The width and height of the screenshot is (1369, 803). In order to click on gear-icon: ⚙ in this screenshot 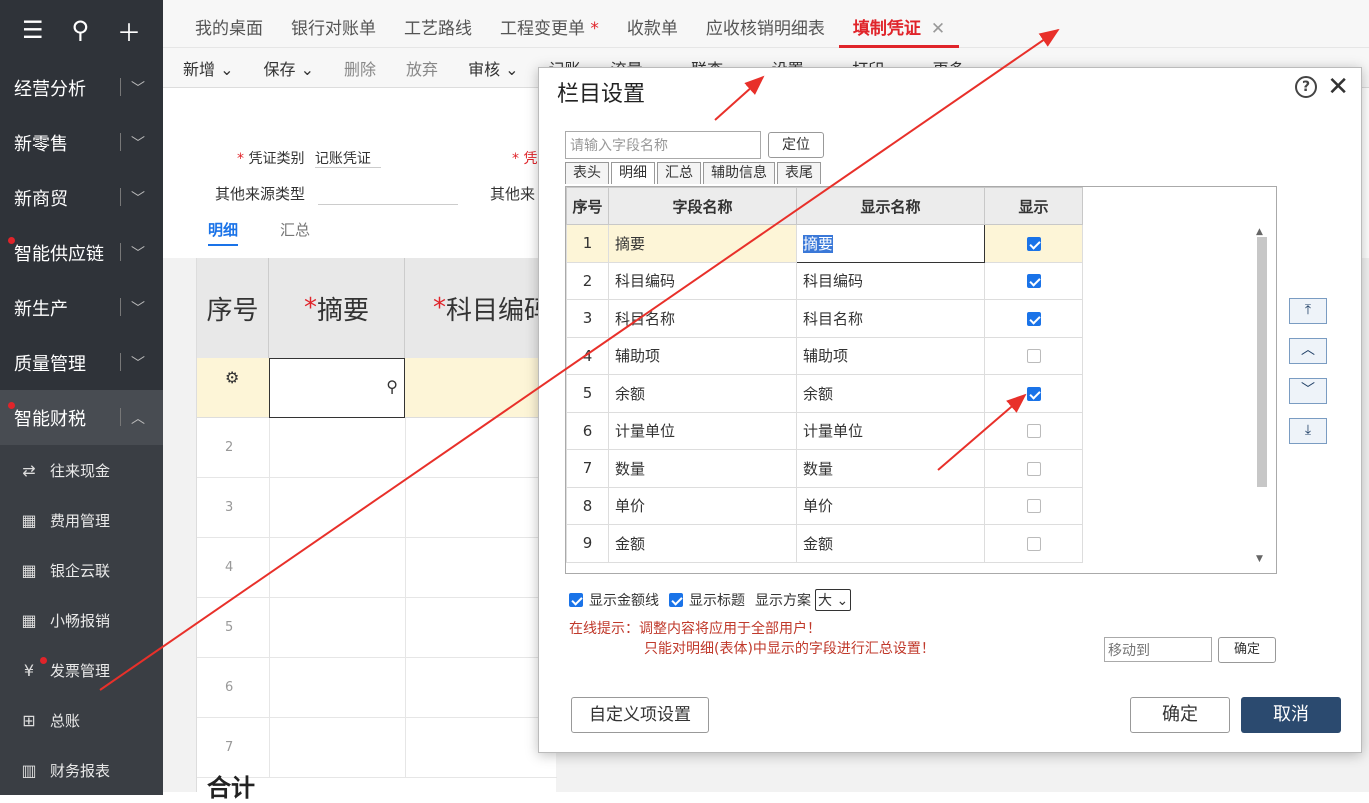, I will do `click(232, 377)`.